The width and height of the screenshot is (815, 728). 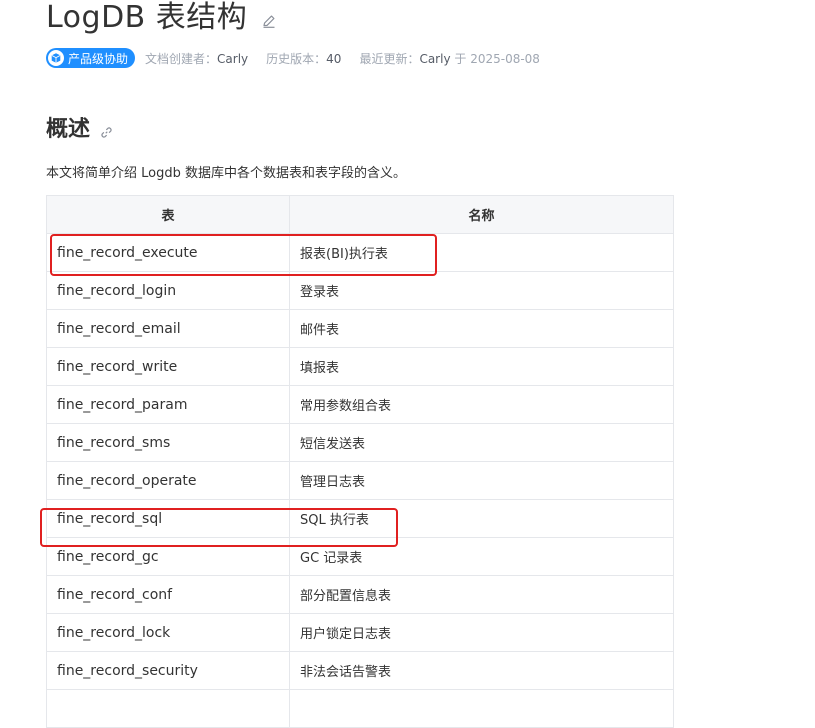 What do you see at coordinates (226, 173) in the screenshot?
I see `overview-intro: 本文将简单介绍 Logdb 数据库中各个数据表和表字段的含义。` at bounding box center [226, 173].